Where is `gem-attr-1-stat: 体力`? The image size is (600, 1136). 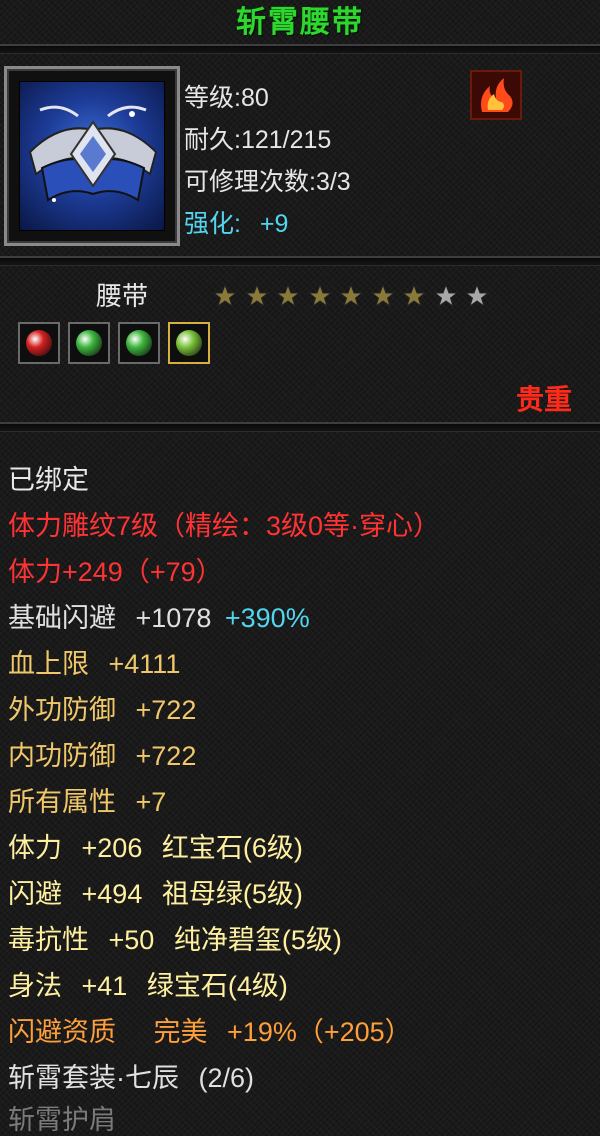 gem-attr-1-stat: 体力 is located at coordinates (35, 848).